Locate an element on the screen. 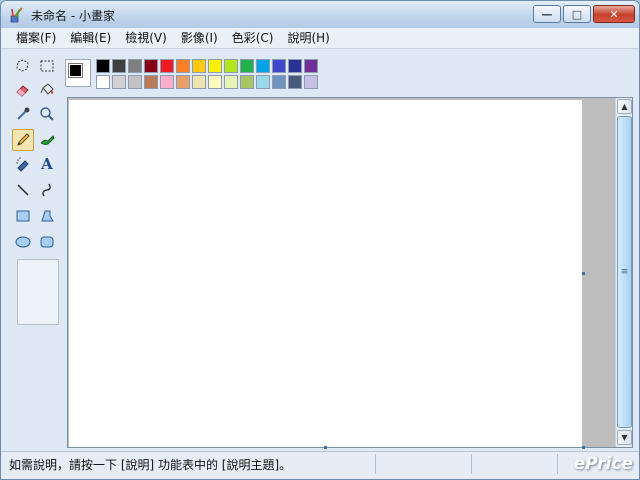 The image size is (640, 480). line-tool is located at coordinates (23, 190).